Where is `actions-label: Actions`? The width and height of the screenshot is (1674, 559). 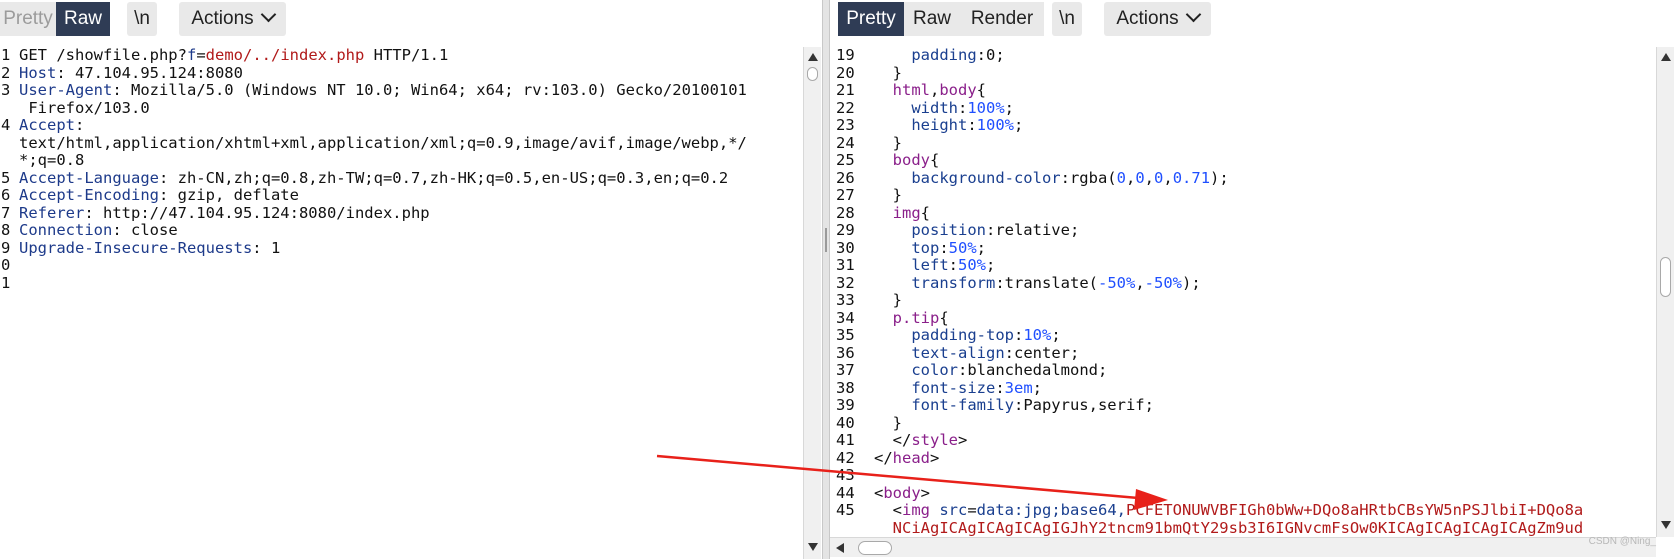 actions-label: Actions is located at coordinates (1147, 18).